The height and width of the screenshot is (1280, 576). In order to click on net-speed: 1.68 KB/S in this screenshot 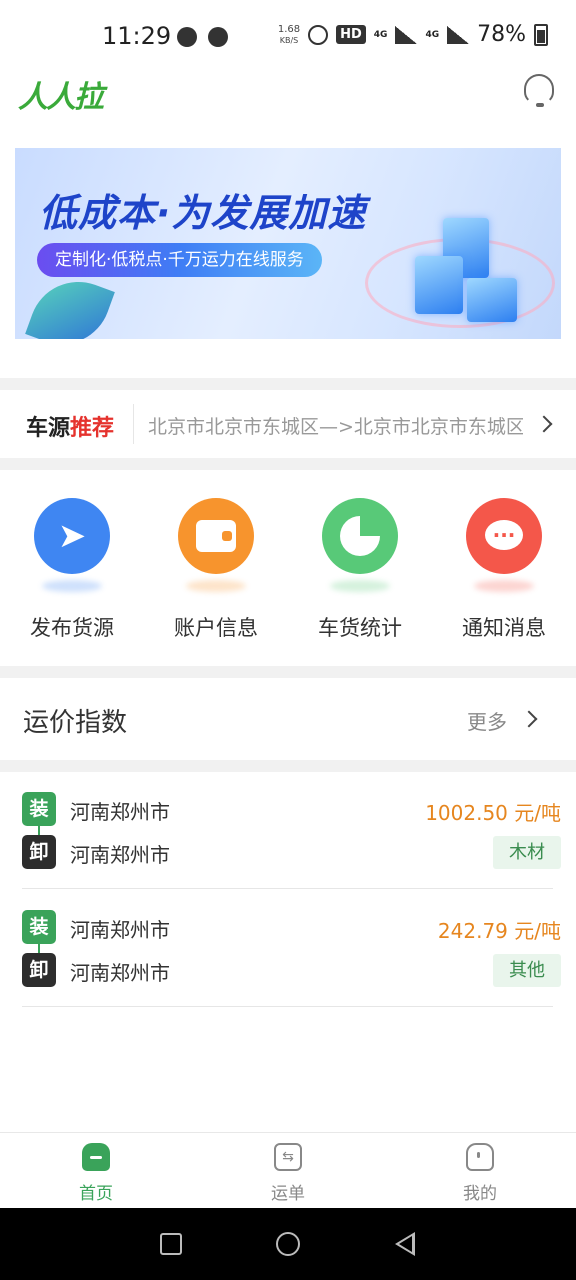, I will do `click(289, 35)`.